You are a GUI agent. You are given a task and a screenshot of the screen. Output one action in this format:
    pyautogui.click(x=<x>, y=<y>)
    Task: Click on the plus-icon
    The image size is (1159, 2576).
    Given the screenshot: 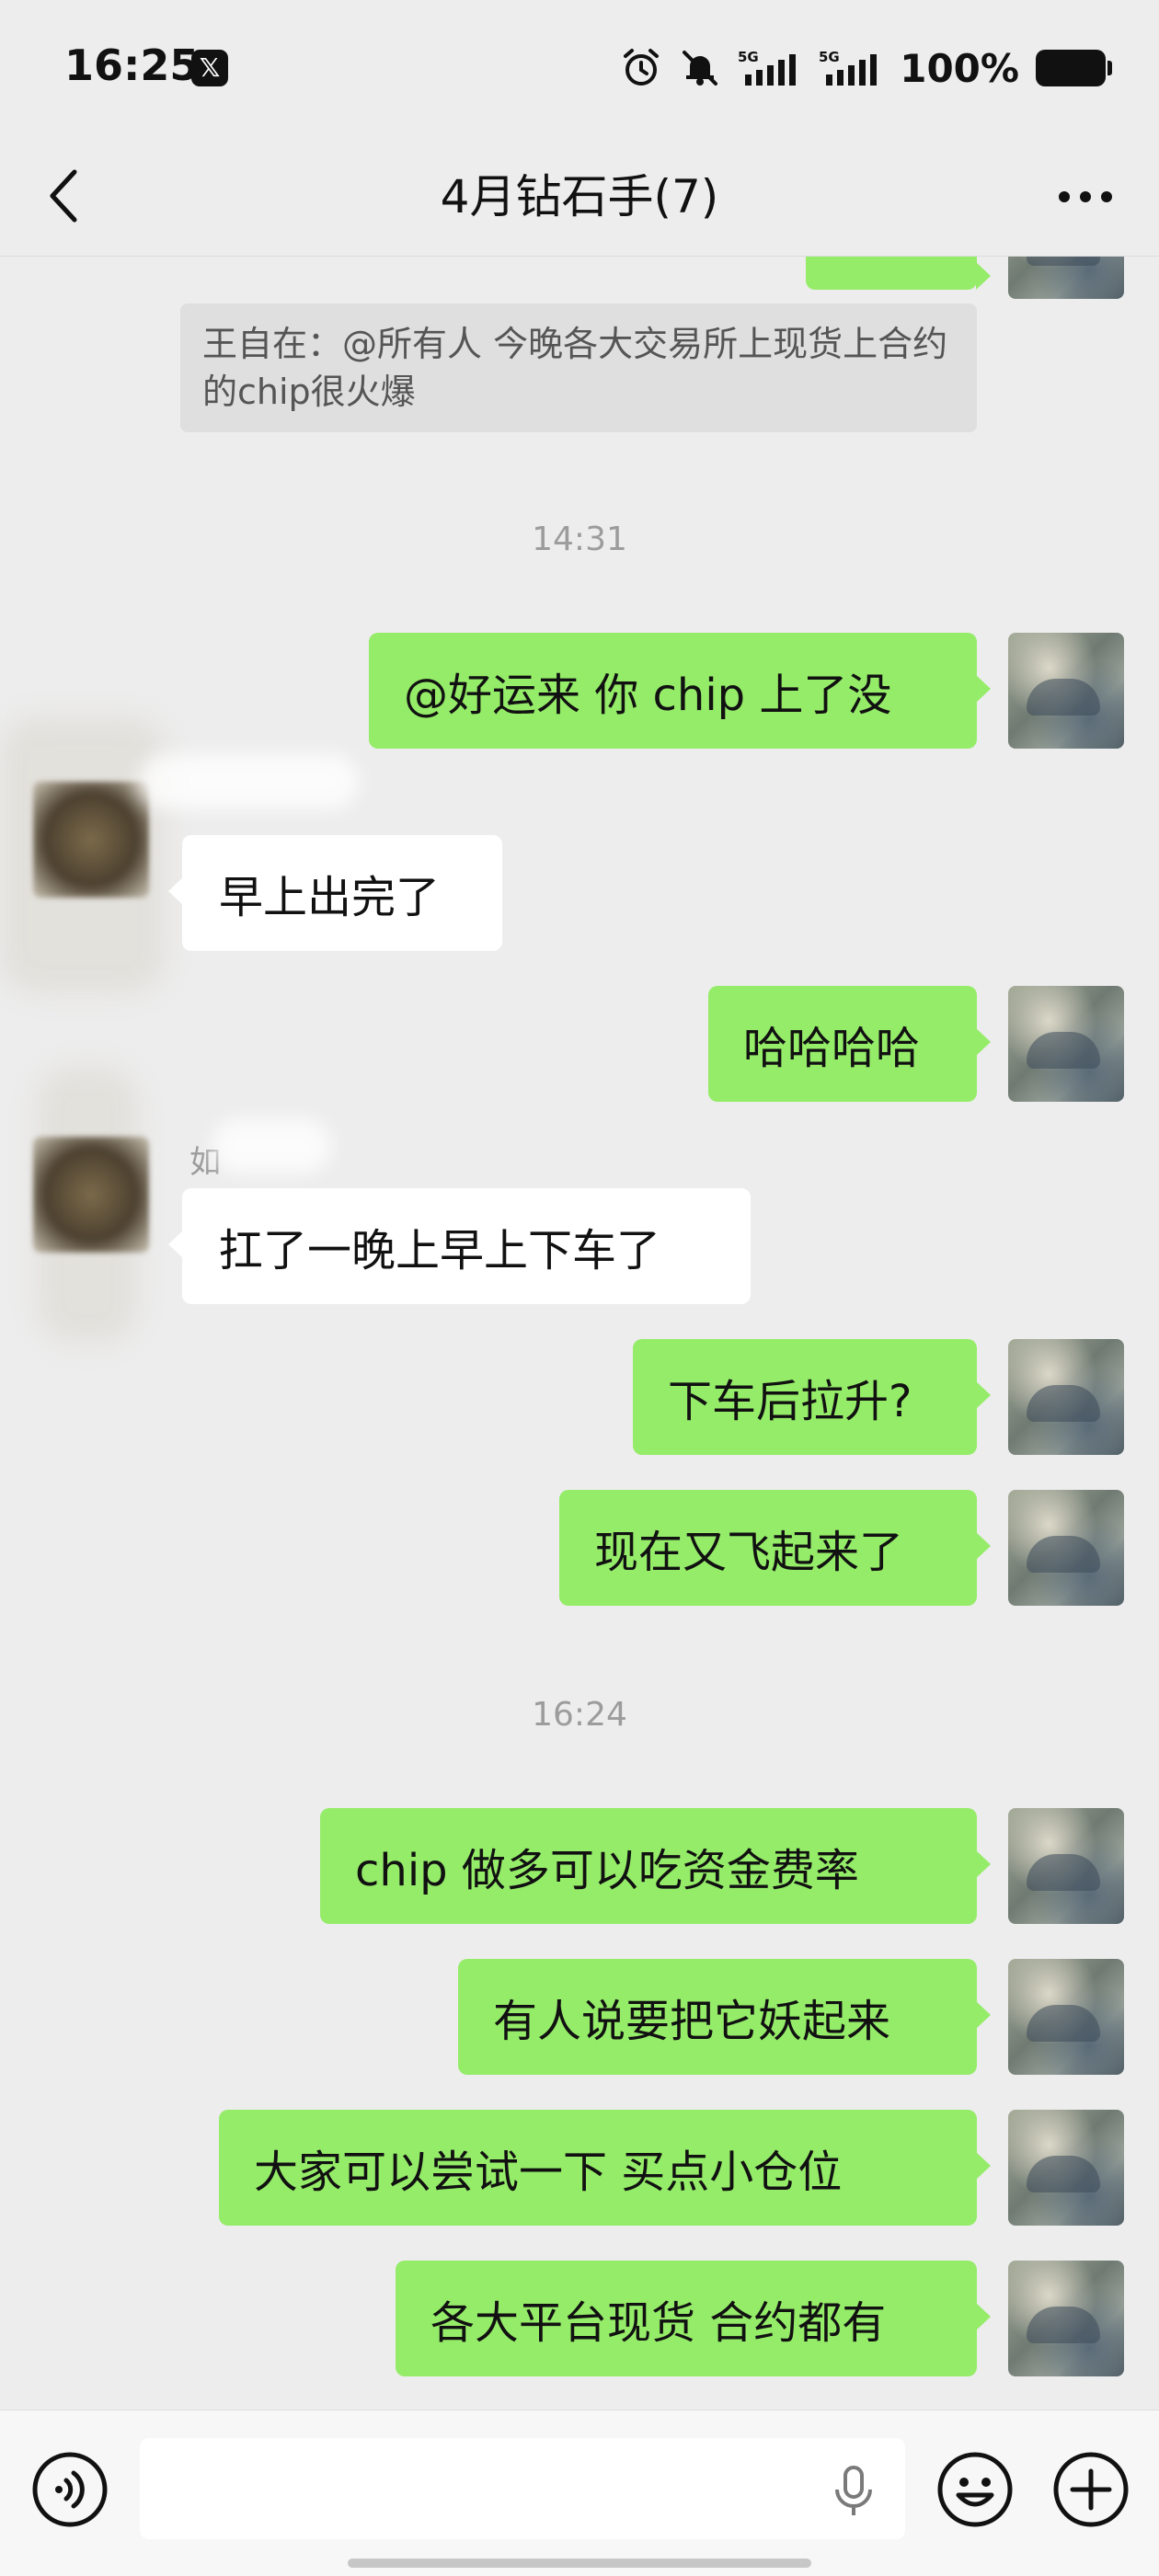 What is the action you would take?
    pyautogui.click(x=1091, y=2489)
    